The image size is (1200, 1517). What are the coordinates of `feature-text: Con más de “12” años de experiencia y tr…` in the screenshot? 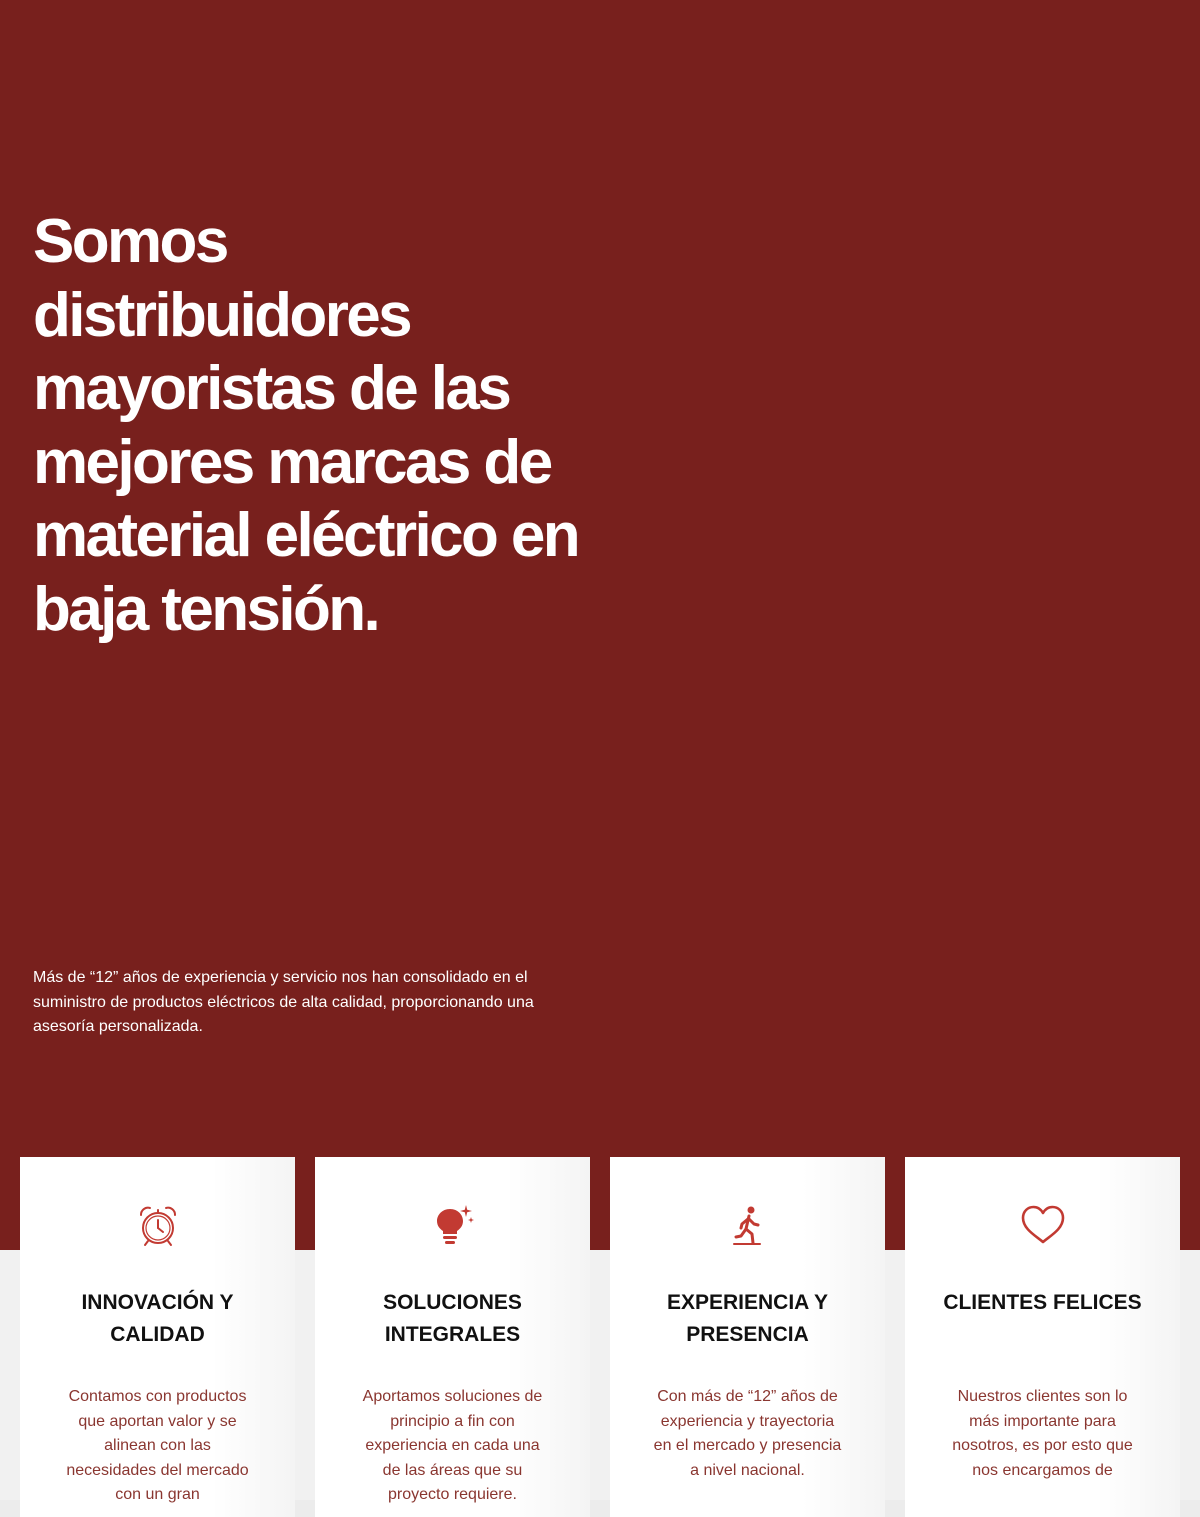 It's located at (747, 1433).